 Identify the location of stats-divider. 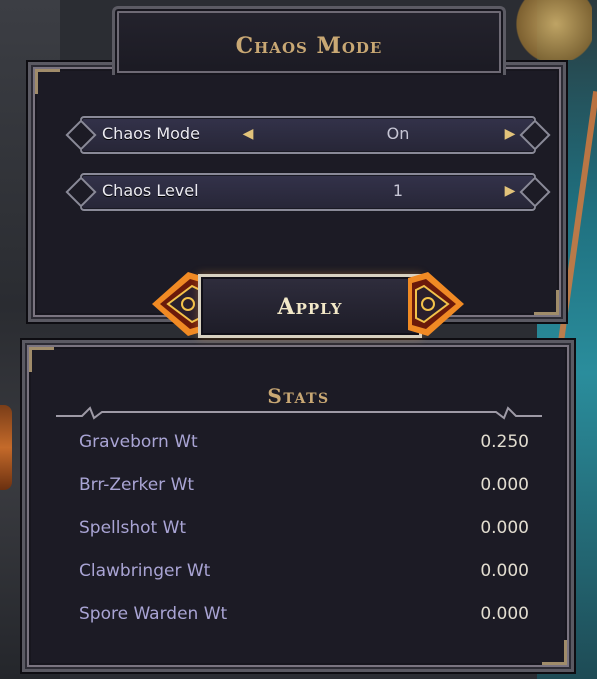
(299, 413).